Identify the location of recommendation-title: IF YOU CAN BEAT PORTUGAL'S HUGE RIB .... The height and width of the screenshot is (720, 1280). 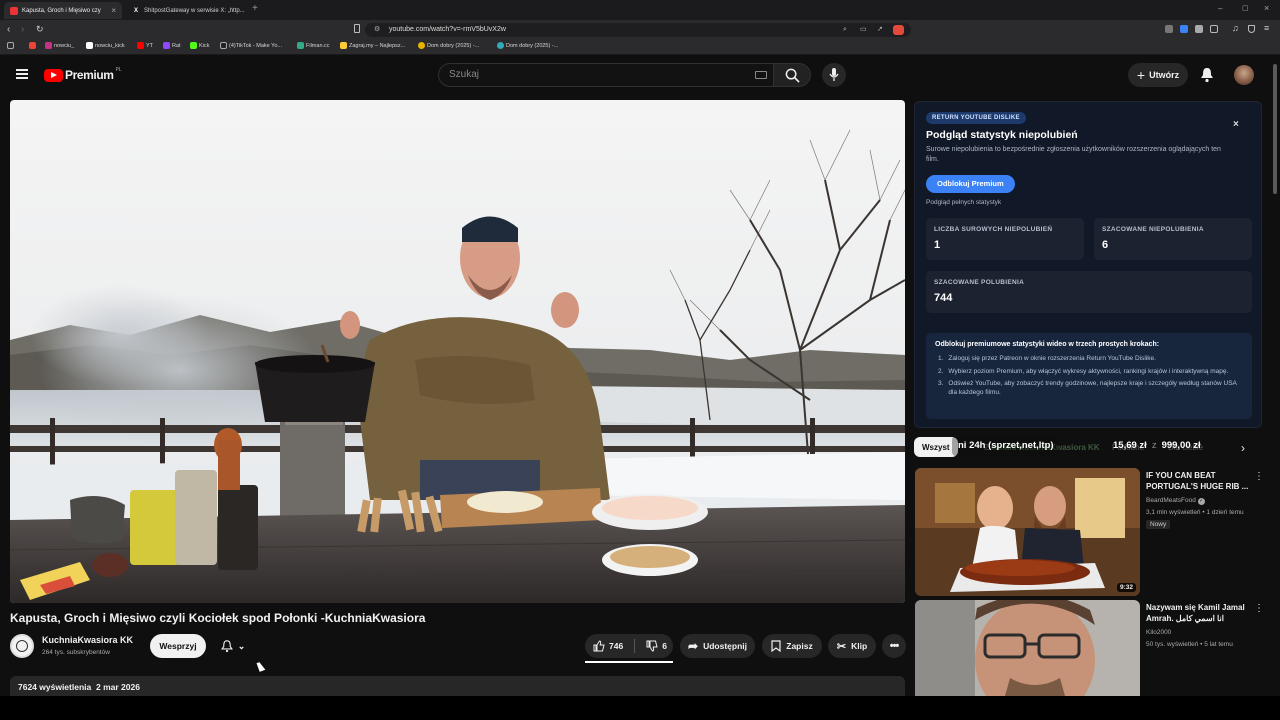
(1198, 481).